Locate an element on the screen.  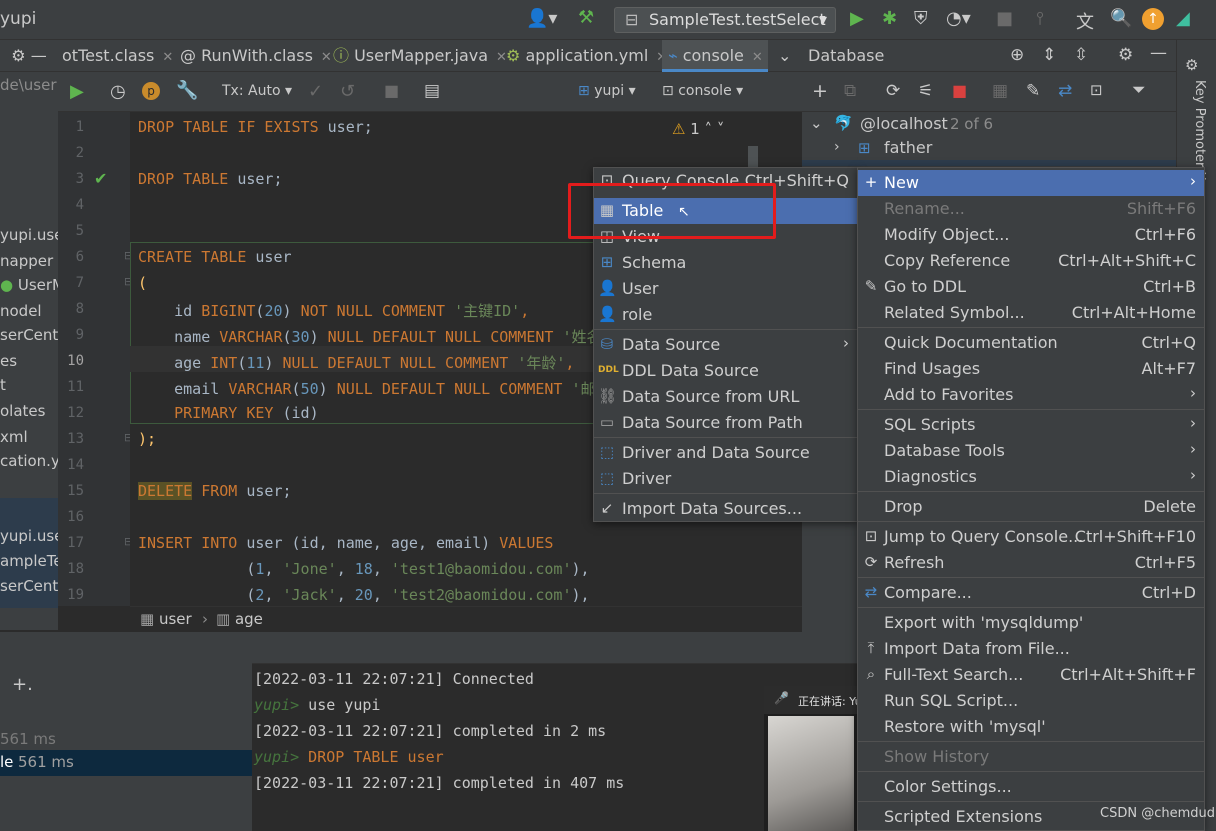
tab-console: ⌁ console ✕ is located at coordinates (715, 56).